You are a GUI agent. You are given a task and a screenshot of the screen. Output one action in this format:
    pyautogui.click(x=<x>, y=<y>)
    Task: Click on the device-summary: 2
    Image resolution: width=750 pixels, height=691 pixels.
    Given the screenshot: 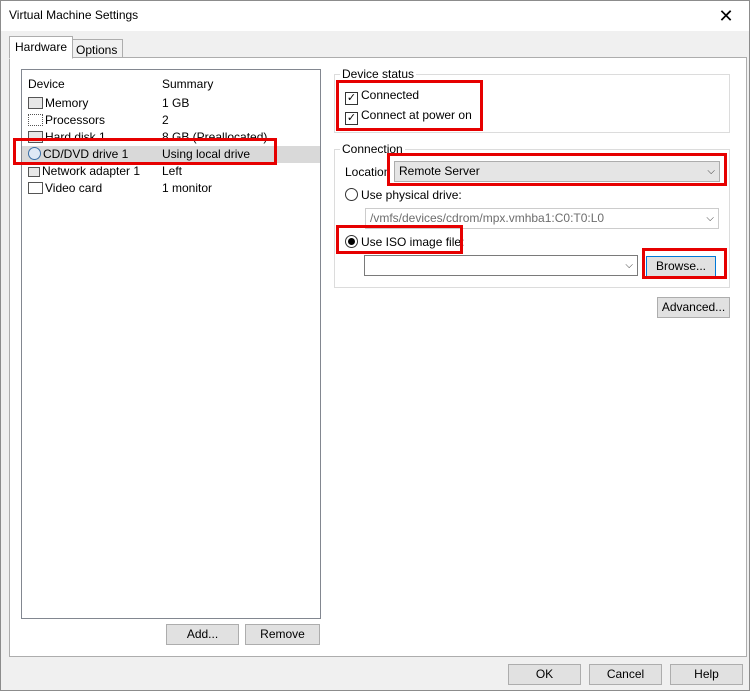 What is the action you would take?
    pyautogui.click(x=165, y=120)
    